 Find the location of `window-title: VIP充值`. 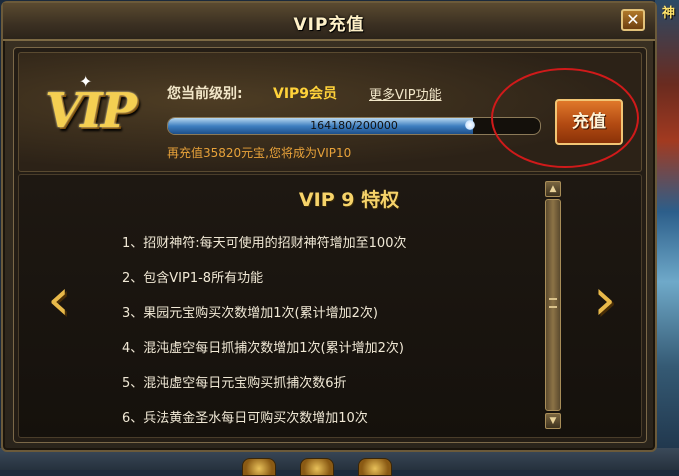

window-title: VIP充值 is located at coordinates (329, 25).